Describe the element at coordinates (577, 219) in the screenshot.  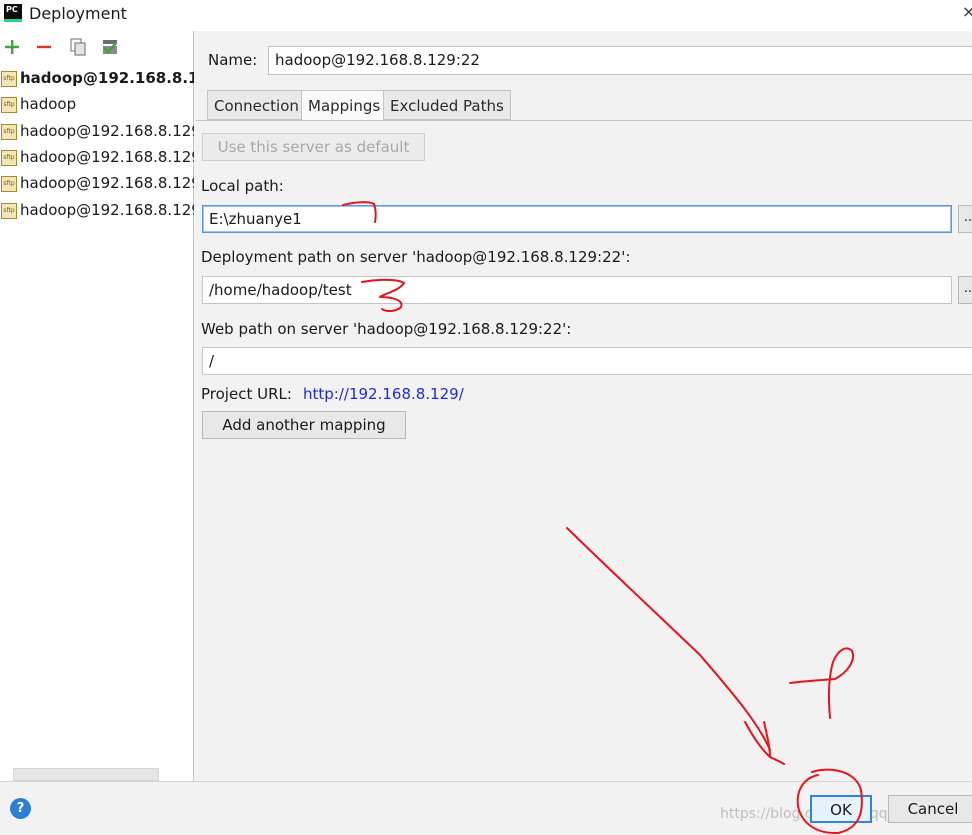
I see `local-path-input: E:\zhuanye1` at that location.